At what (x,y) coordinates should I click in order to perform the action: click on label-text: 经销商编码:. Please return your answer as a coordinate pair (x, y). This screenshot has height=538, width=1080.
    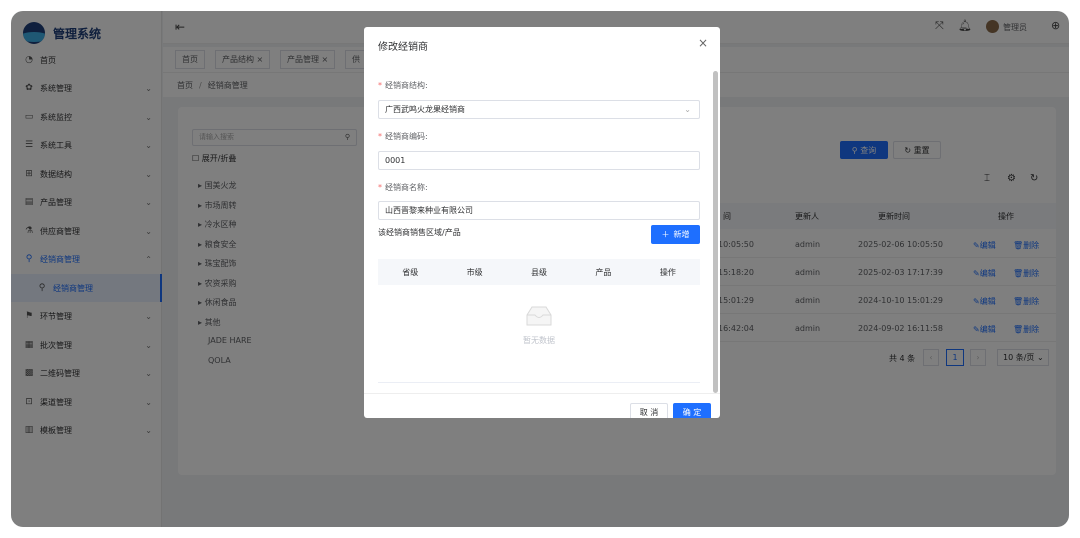
    Looking at the image, I should click on (406, 136).